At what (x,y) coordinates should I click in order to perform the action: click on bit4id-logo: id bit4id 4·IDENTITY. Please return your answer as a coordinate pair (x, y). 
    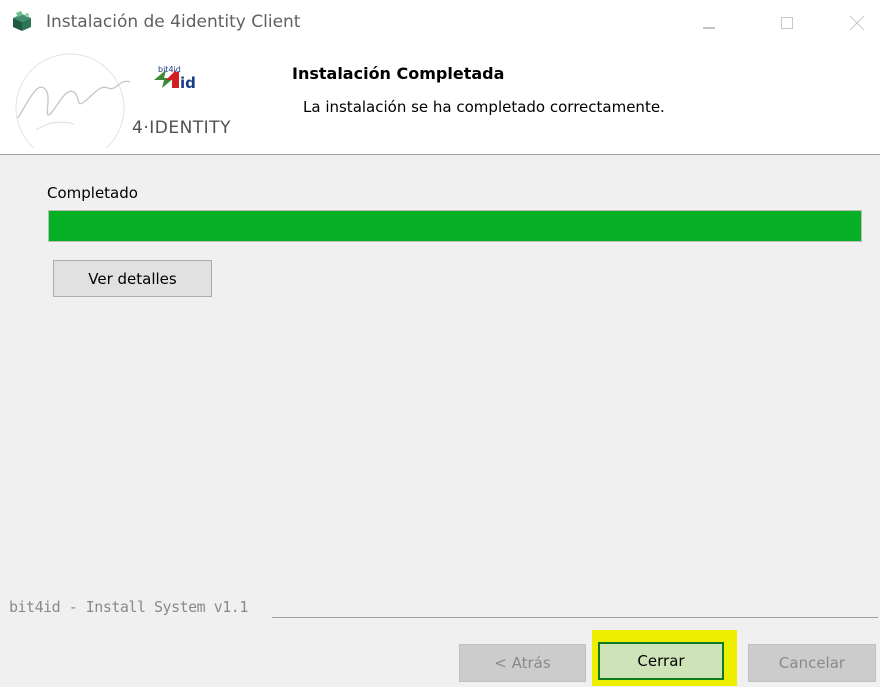
    Looking at the image, I should click on (133, 106).